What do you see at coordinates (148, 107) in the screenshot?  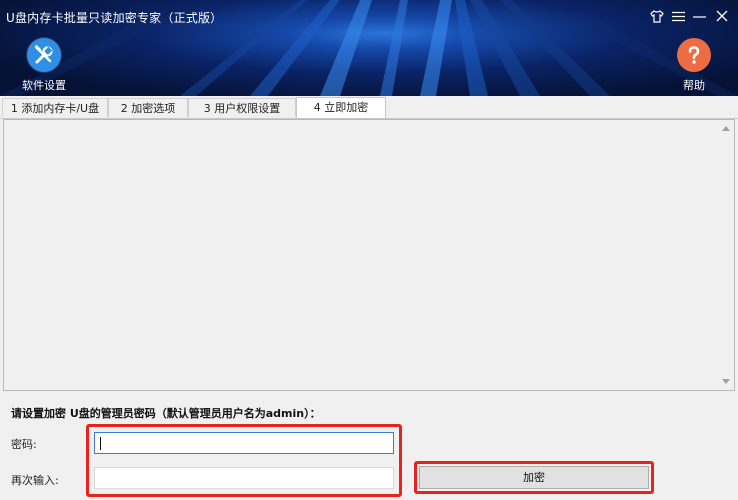 I see `tab-encrypt-options: 2 加密选项` at bounding box center [148, 107].